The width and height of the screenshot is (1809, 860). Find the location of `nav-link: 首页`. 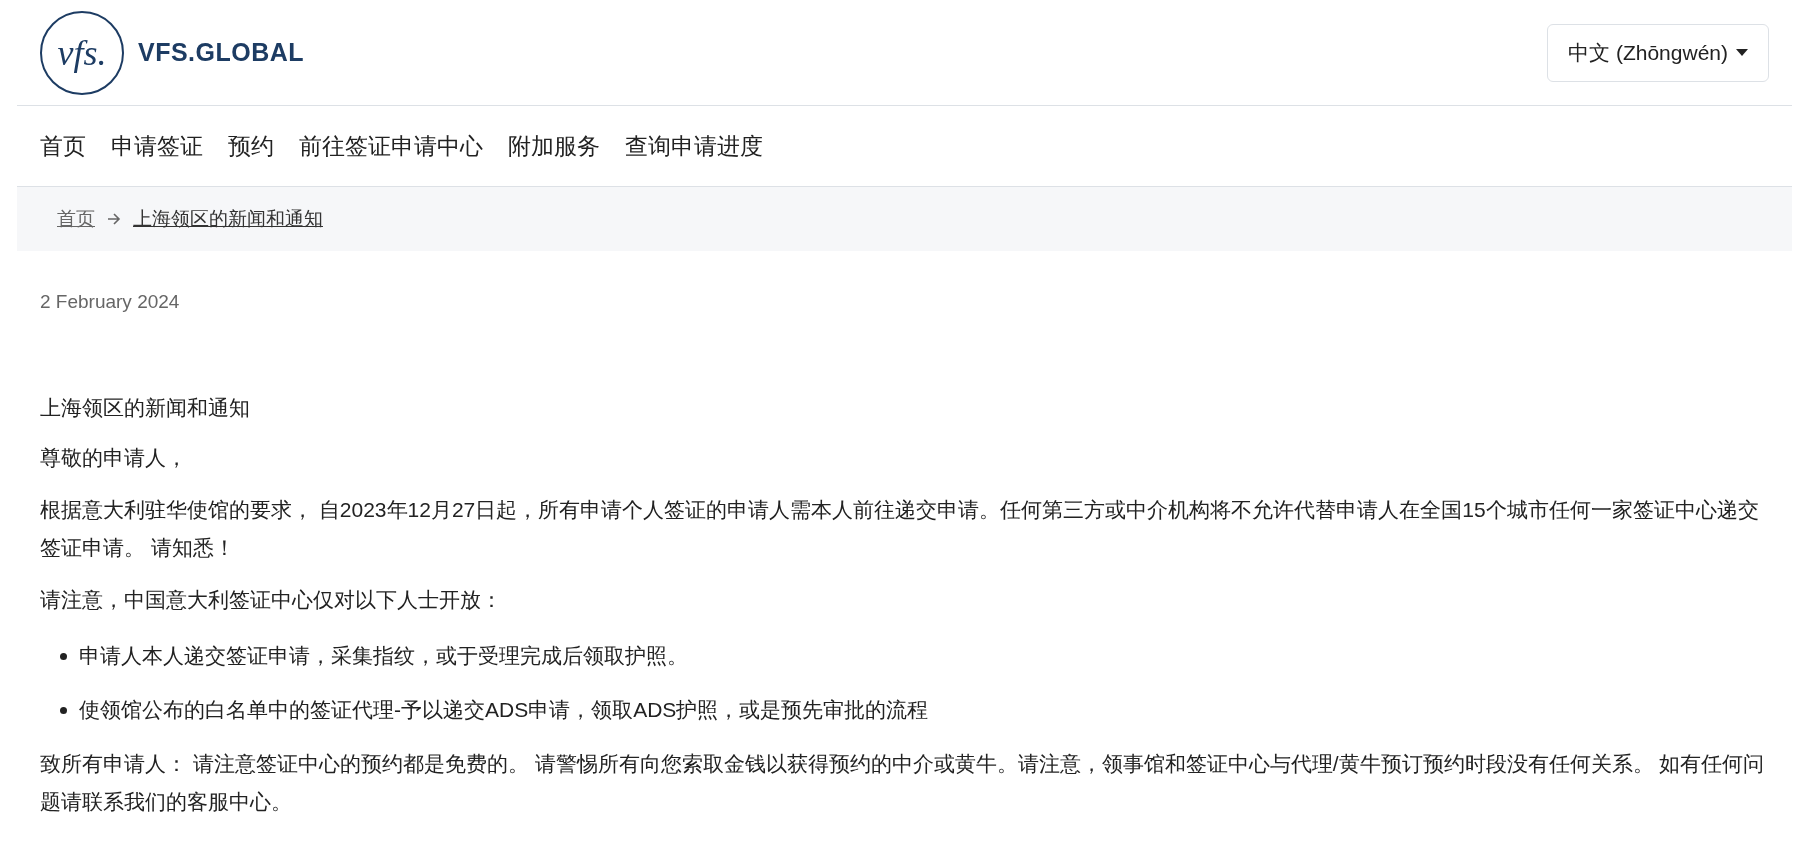

nav-link: 首页 is located at coordinates (63, 146).